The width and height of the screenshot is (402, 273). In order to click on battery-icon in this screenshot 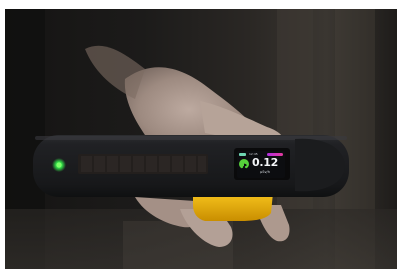, I will do `click(242, 154)`.